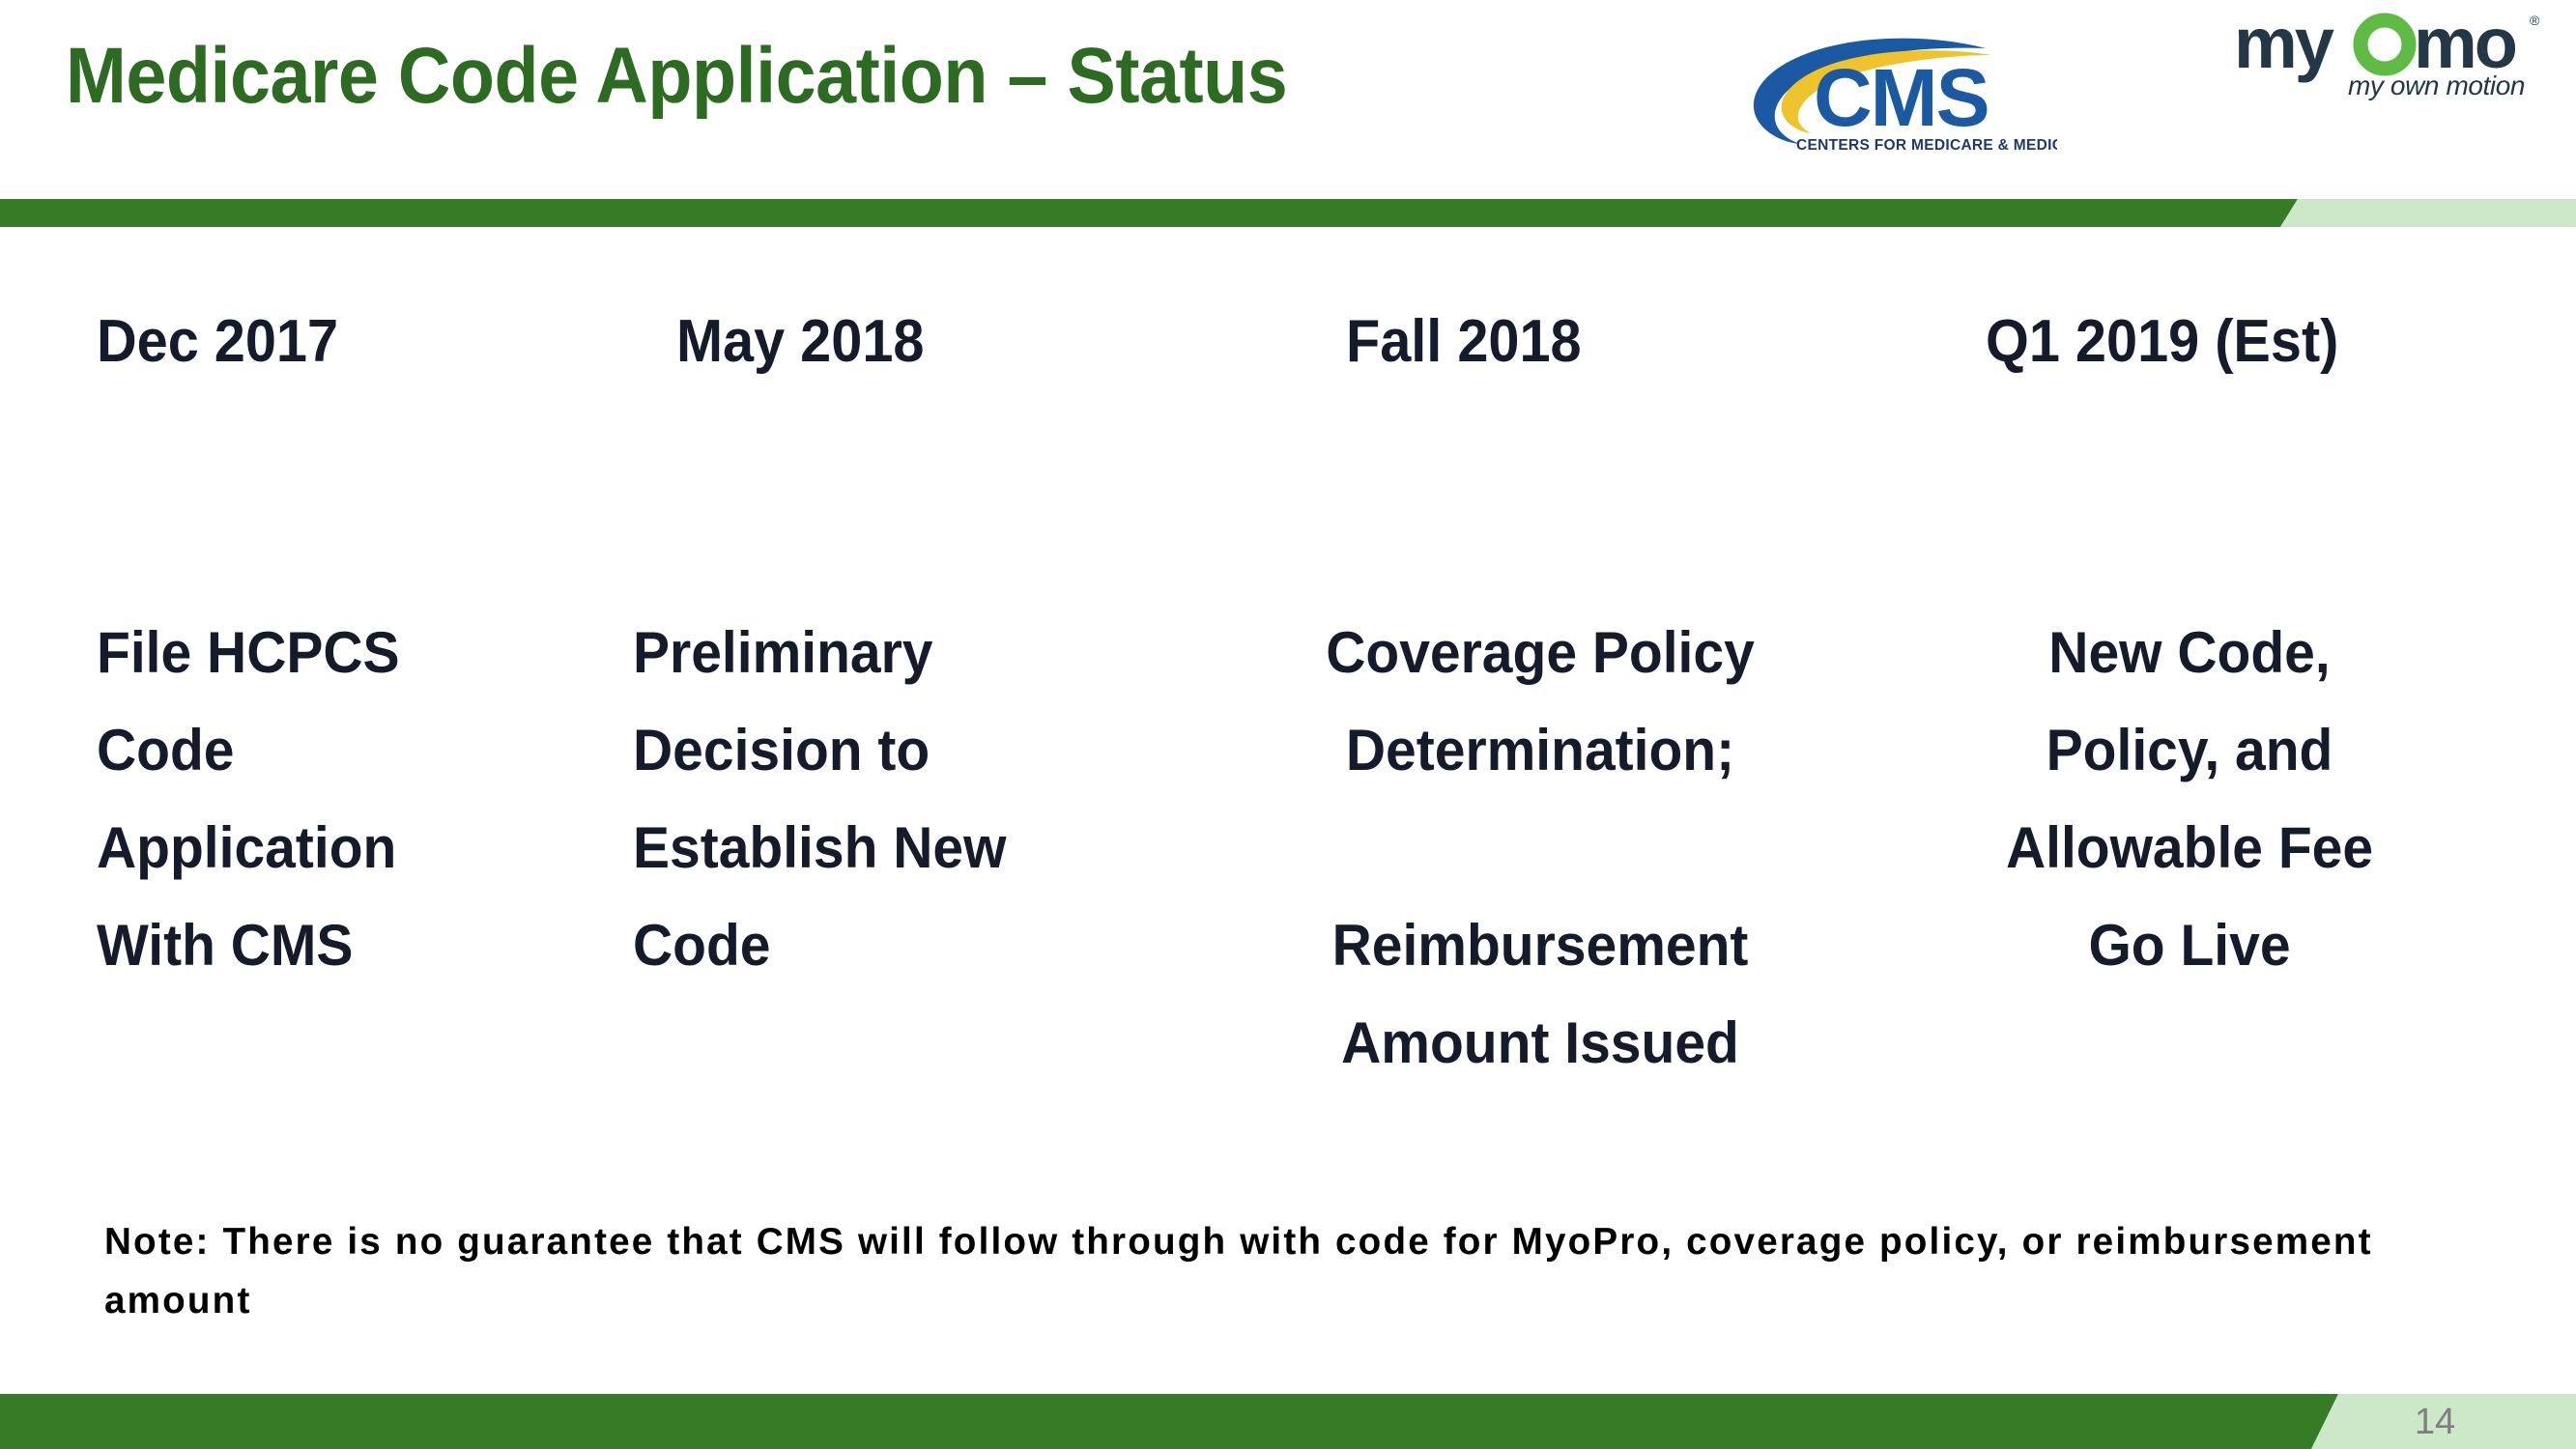  What do you see at coordinates (1902, 97) in the screenshot?
I see `svg-text: CMS` at bounding box center [1902, 97].